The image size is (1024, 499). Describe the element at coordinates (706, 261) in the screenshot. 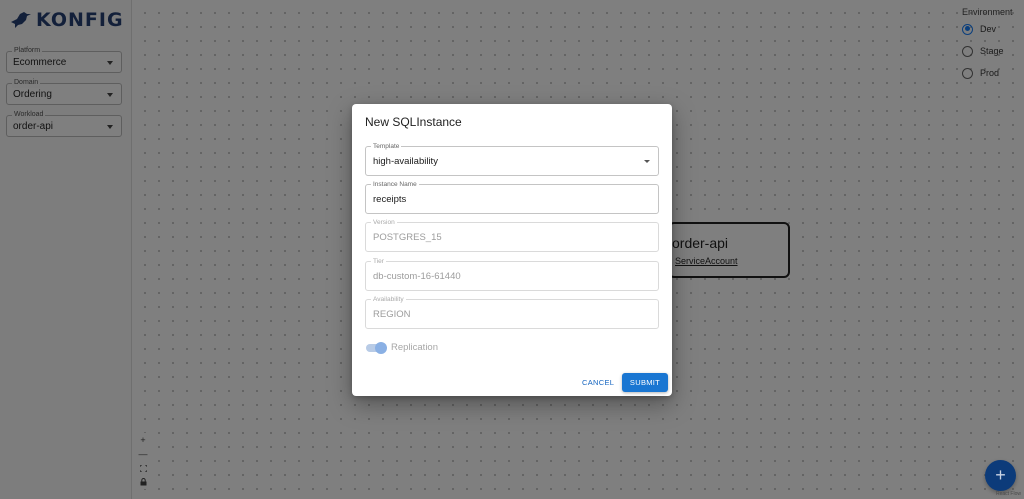

I see `service-account-link: ServiceAccount` at that location.